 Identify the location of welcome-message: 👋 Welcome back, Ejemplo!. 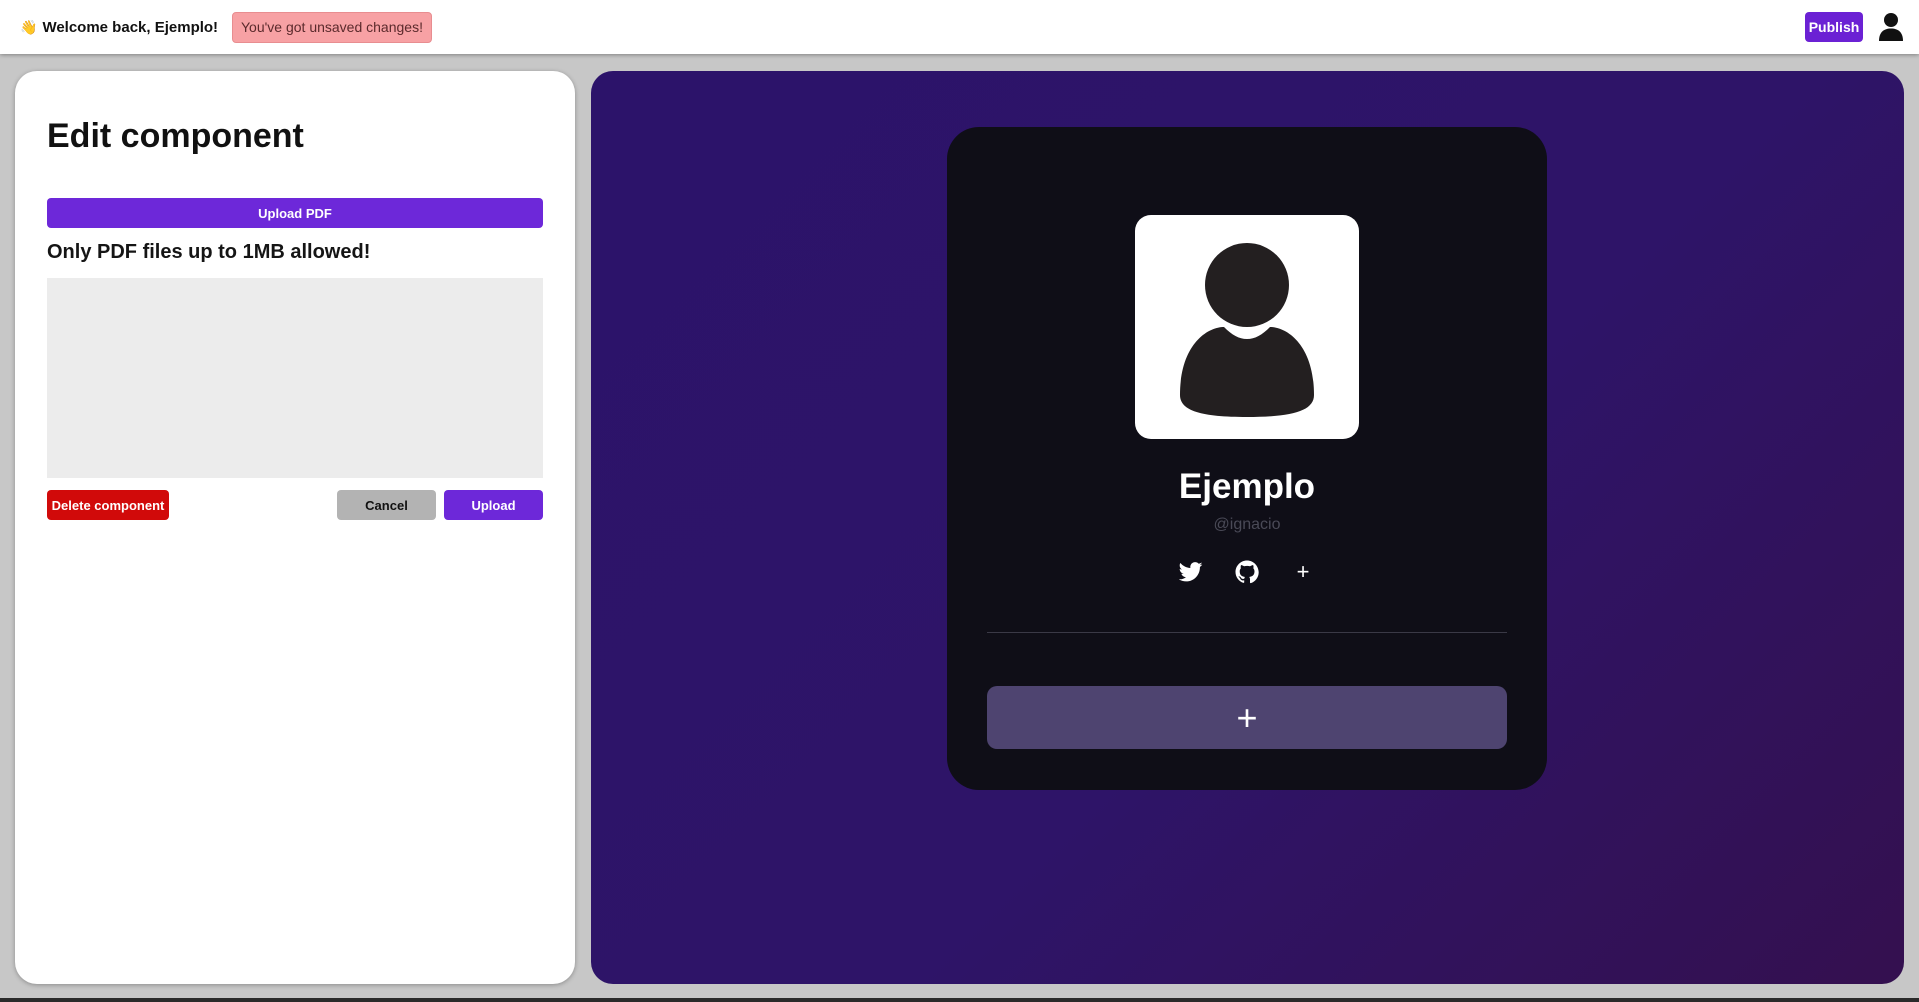
(119, 27).